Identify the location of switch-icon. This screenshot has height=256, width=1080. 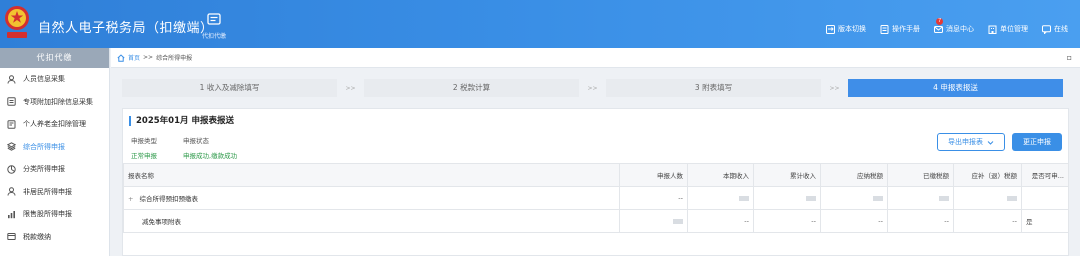
(830, 29).